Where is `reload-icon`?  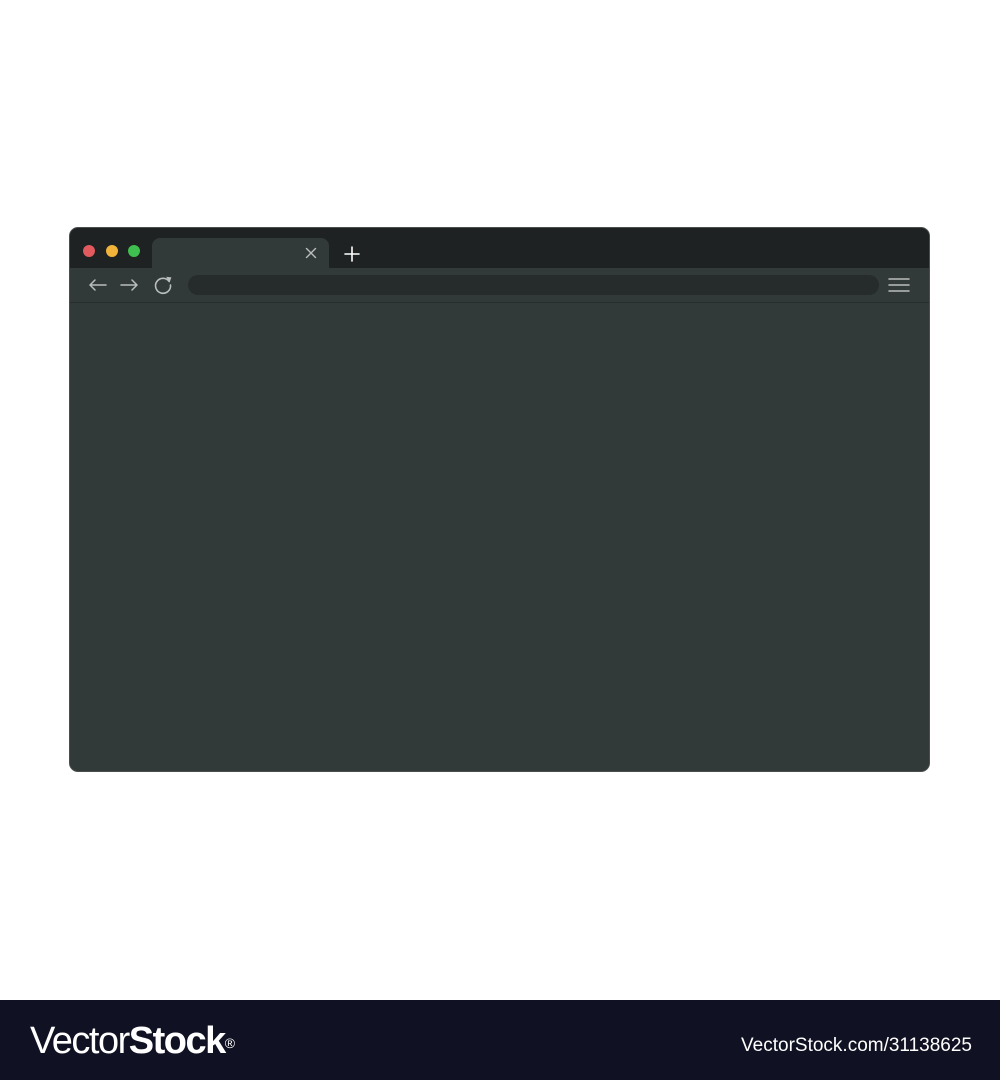 reload-icon is located at coordinates (163, 285).